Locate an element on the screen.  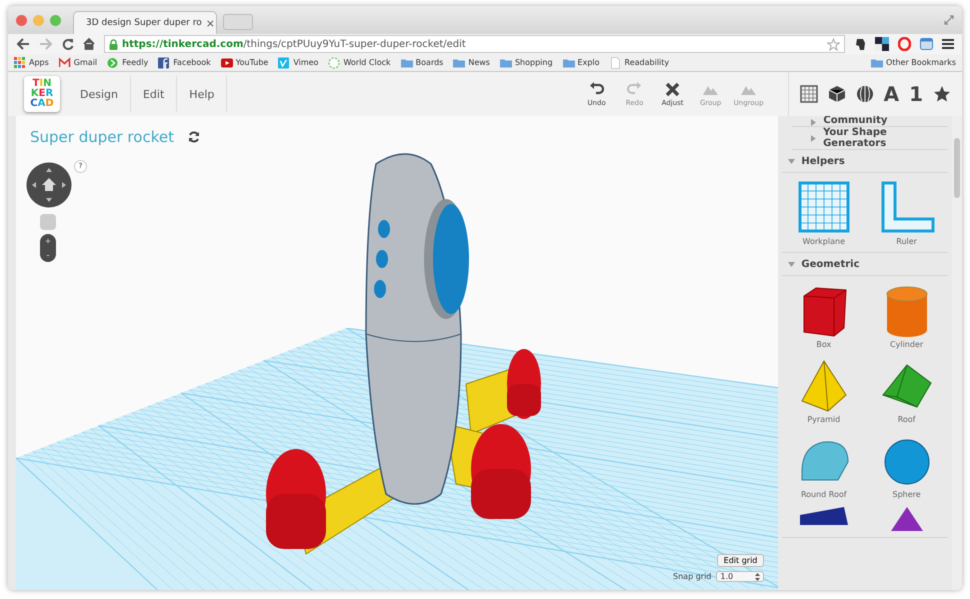
bookmark-link: YouTube is located at coordinates (244, 62).